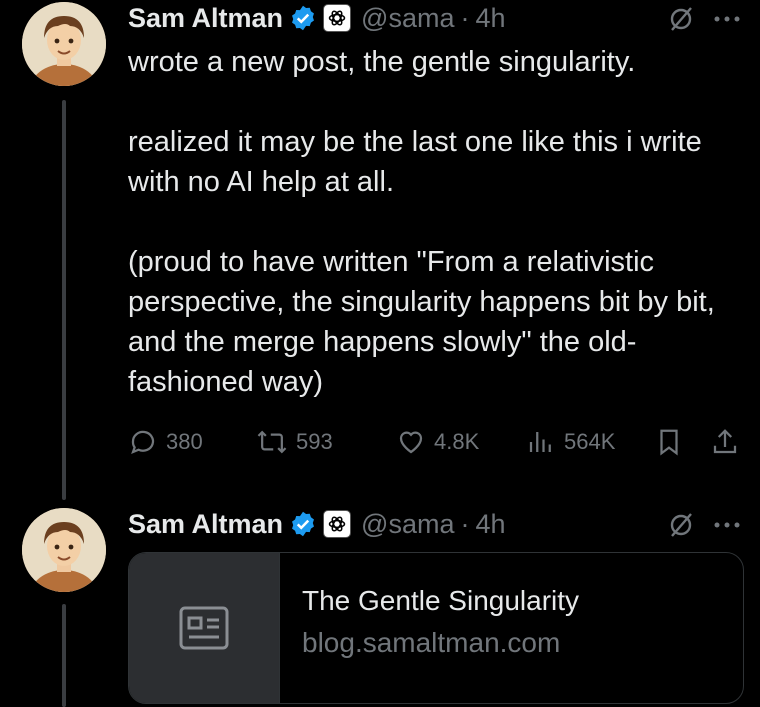 This screenshot has height=707, width=760. Describe the element at coordinates (457, 441) in the screenshot. I see `like-count: 4.8K` at that location.